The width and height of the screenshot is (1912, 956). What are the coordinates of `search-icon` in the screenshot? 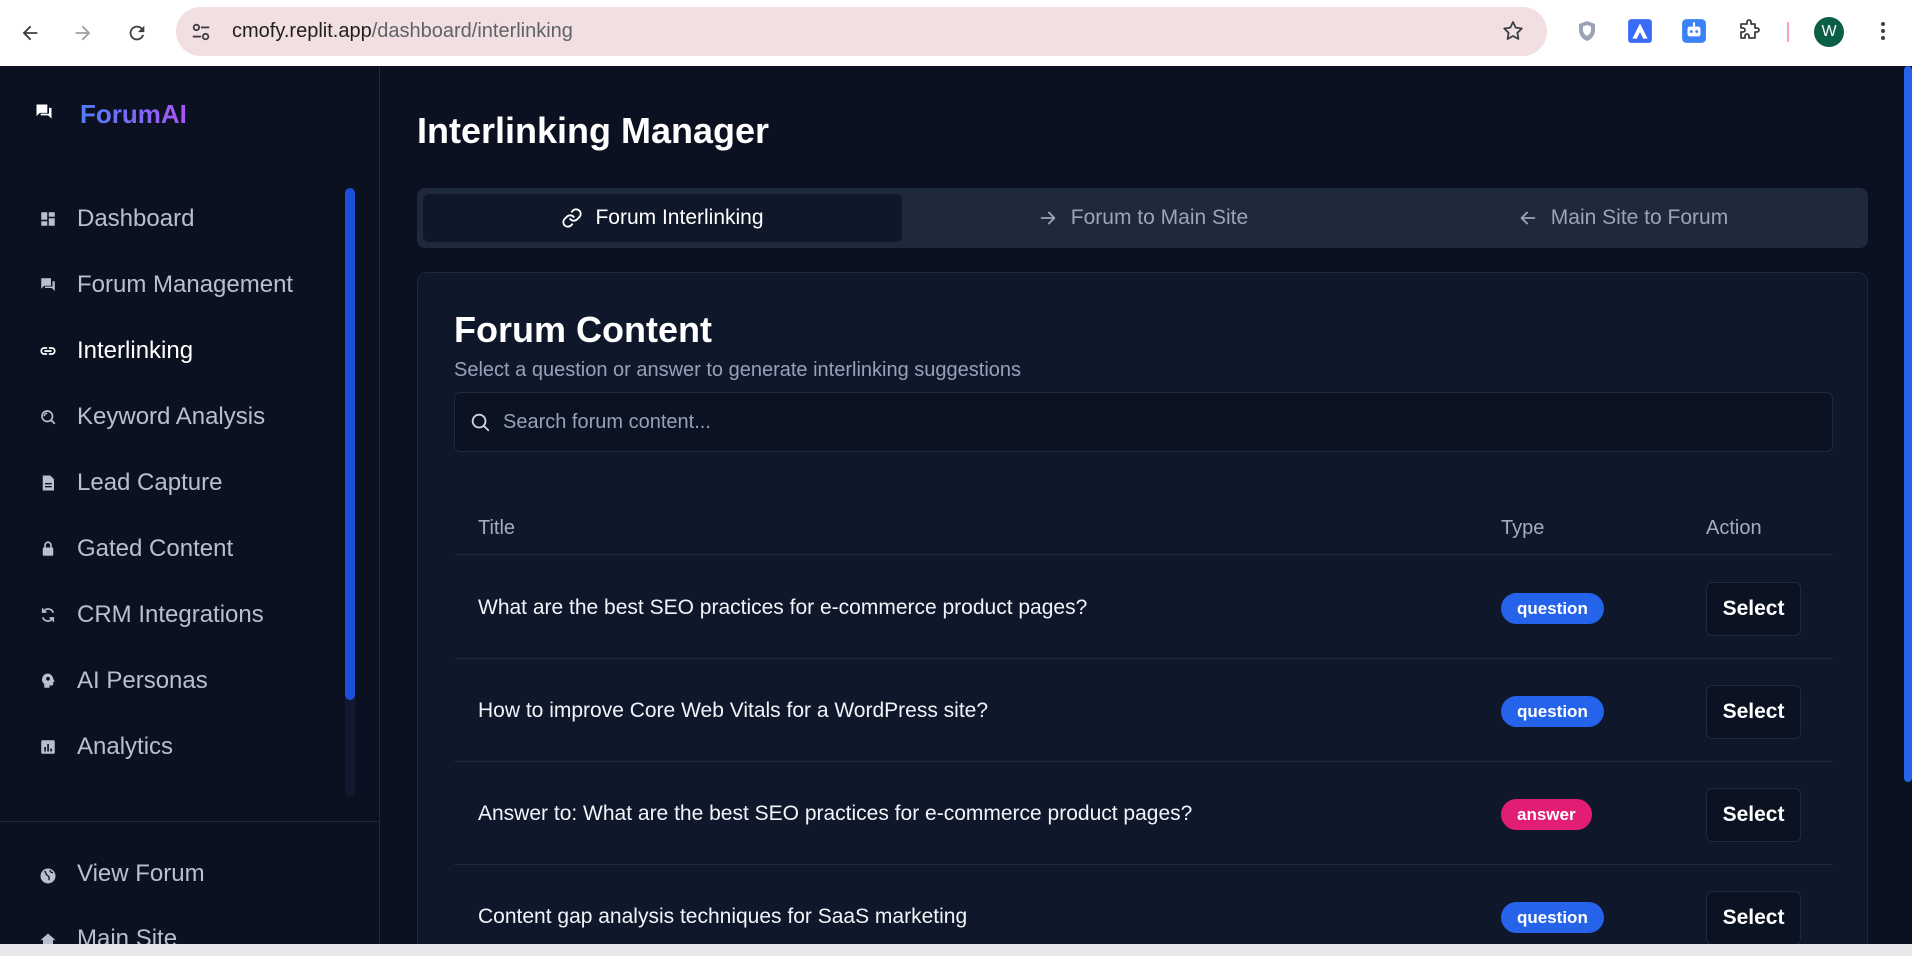 It's located at (480, 422).